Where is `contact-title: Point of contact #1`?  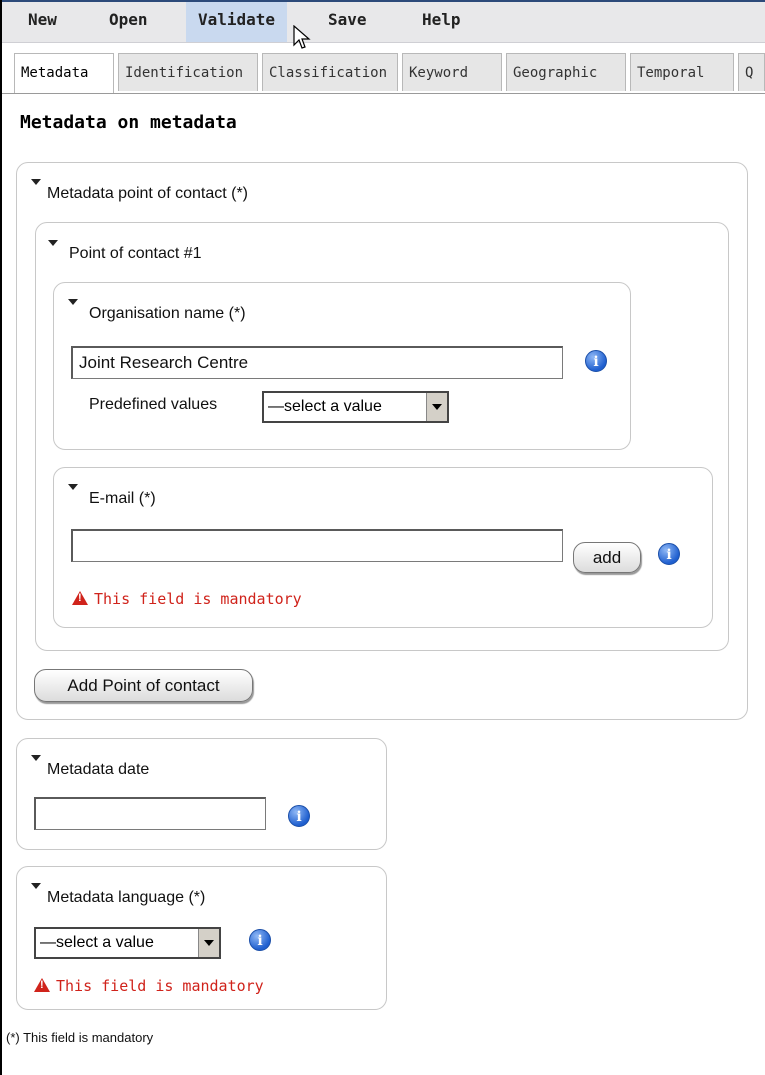
contact-title: Point of contact #1 is located at coordinates (135, 253).